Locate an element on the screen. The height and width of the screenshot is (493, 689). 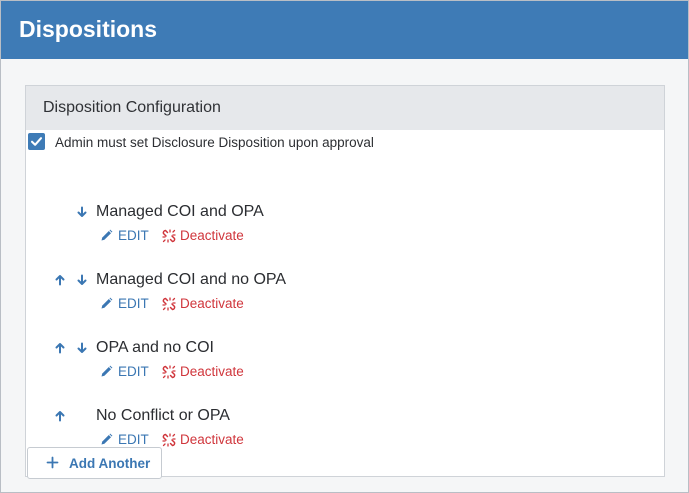
check-icon is located at coordinates (36, 141).